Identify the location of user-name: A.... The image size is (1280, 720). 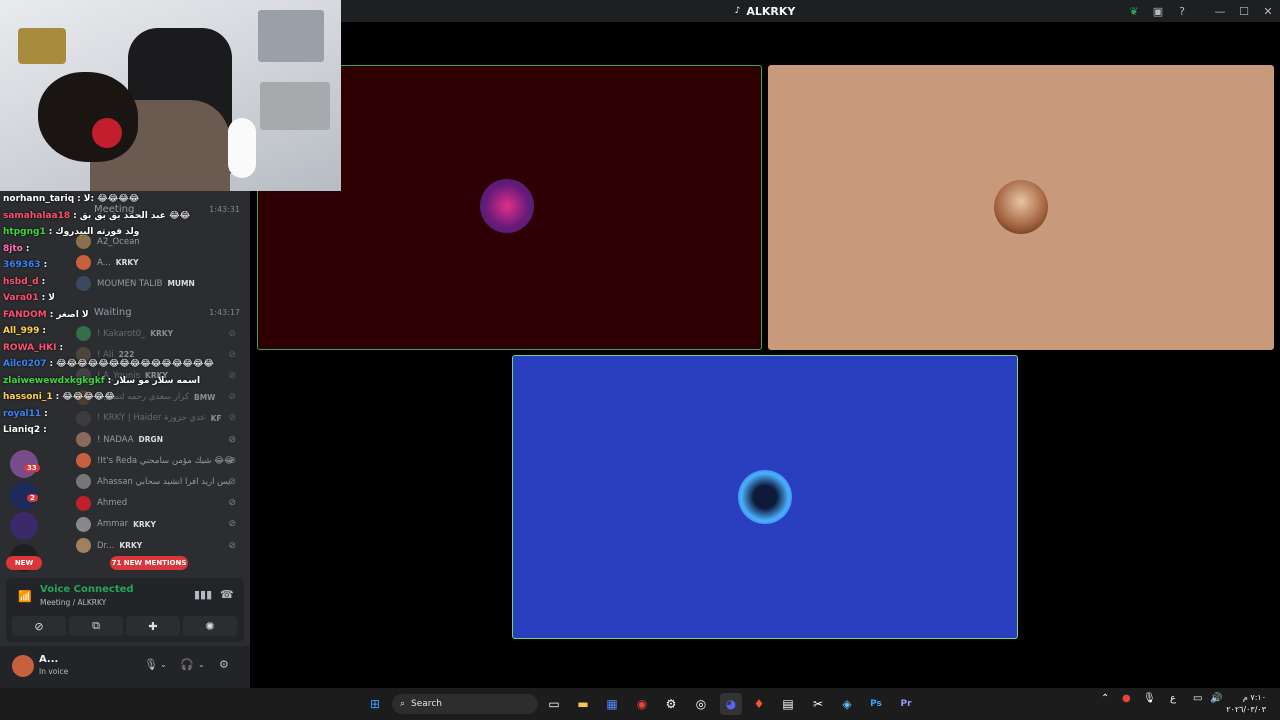
(48, 659).